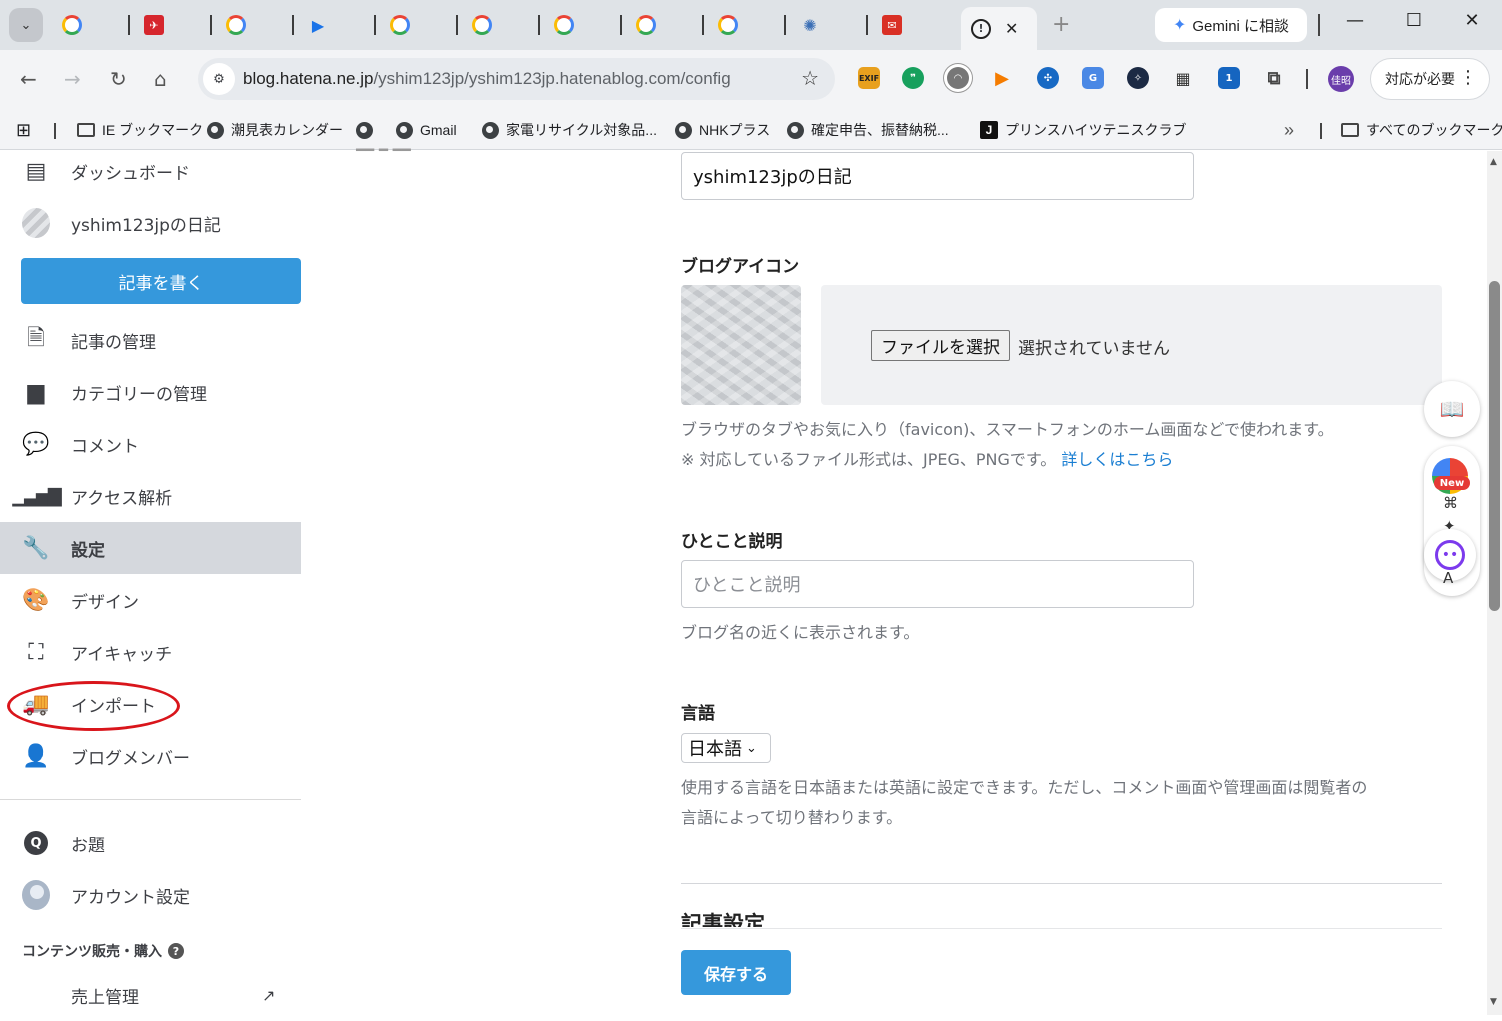  Describe the element at coordinates (92, 952) in the screenshot. I see `section-heading-label: コンテンツ販売・購入` at that location.